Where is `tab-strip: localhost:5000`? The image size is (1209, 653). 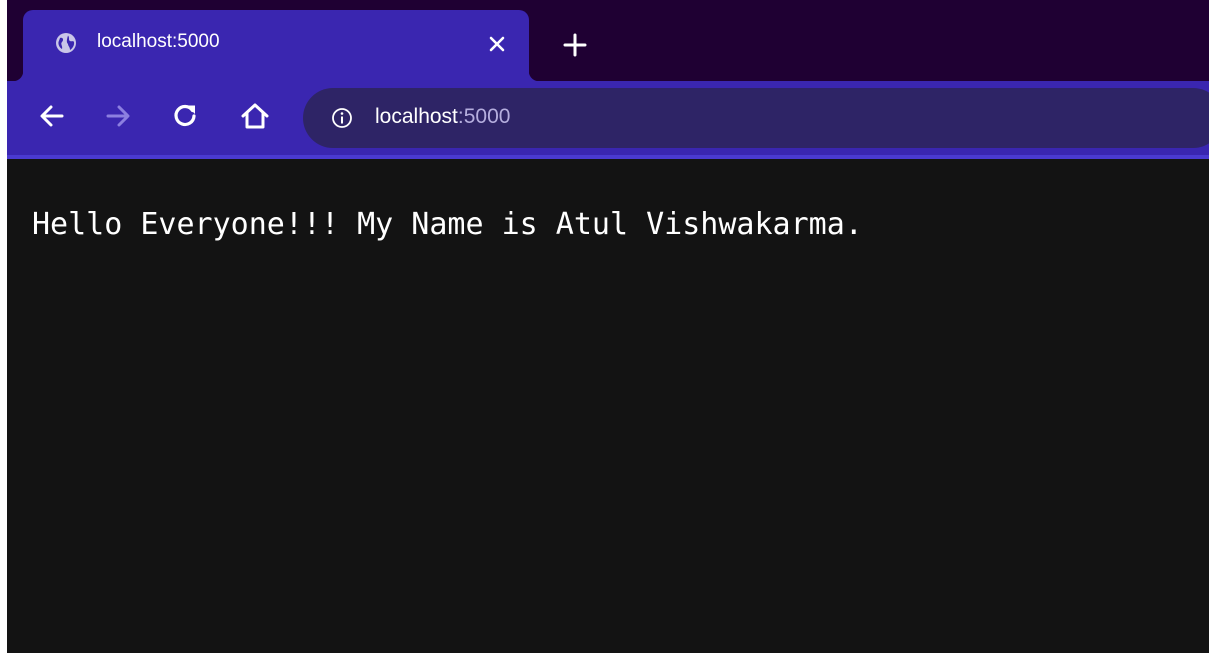
tab-strip: localhost:5000 is located at coordinates (608, 40).